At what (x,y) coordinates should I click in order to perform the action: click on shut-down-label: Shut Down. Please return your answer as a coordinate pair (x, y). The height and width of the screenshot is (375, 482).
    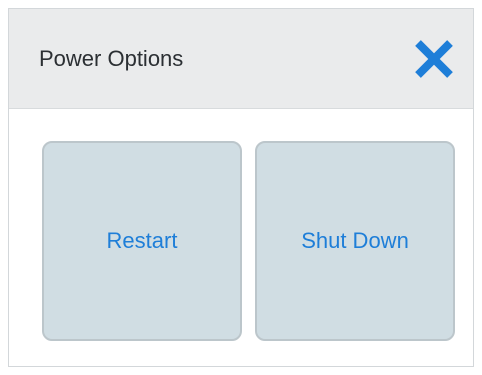
    Looking at the image, I should click on (355, 240).